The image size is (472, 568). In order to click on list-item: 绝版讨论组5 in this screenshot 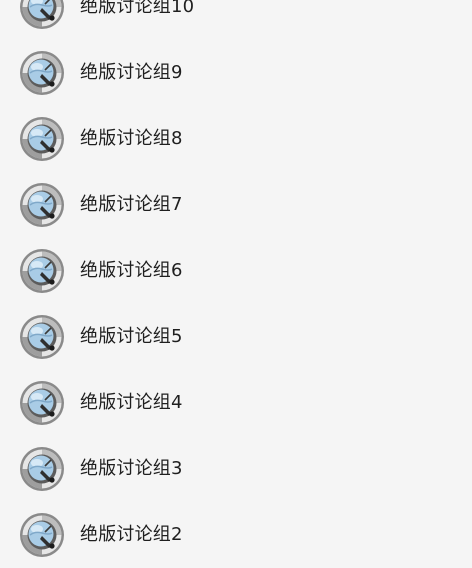, I will do `click(236, 337)`.